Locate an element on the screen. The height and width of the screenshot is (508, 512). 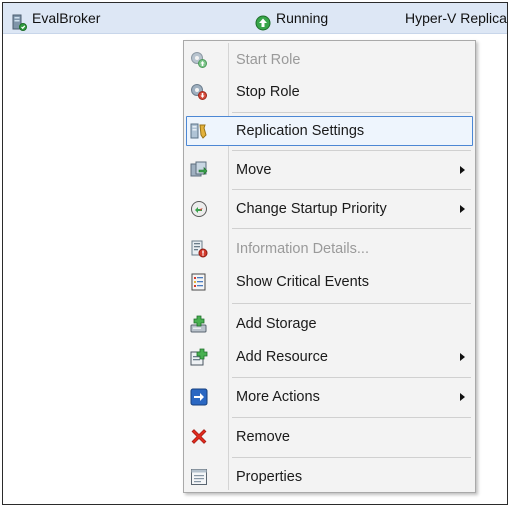
menu-item-replication-settings: Replication Settings is located at coordinates (329, 131).